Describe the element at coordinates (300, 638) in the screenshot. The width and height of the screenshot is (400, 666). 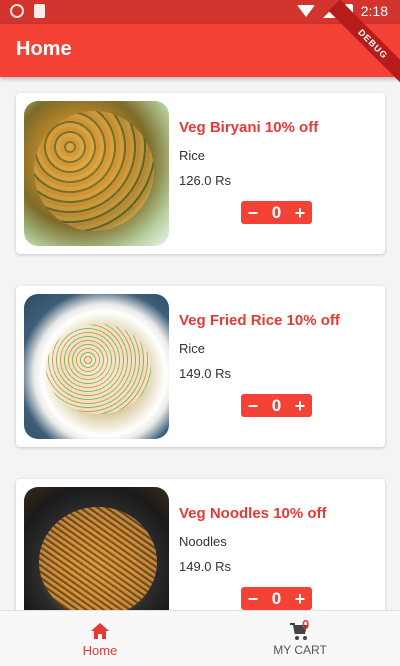
I see `nav-item-cart: MY CART` at that location.